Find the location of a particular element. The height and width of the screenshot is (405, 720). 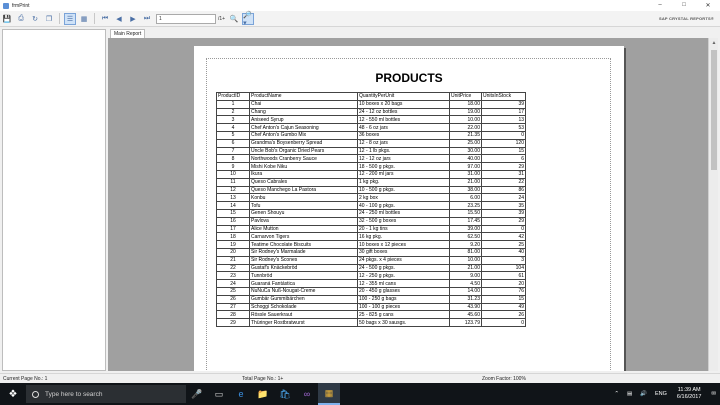

scroll-up-icon: ▲ is located at coordinates (714, 43).